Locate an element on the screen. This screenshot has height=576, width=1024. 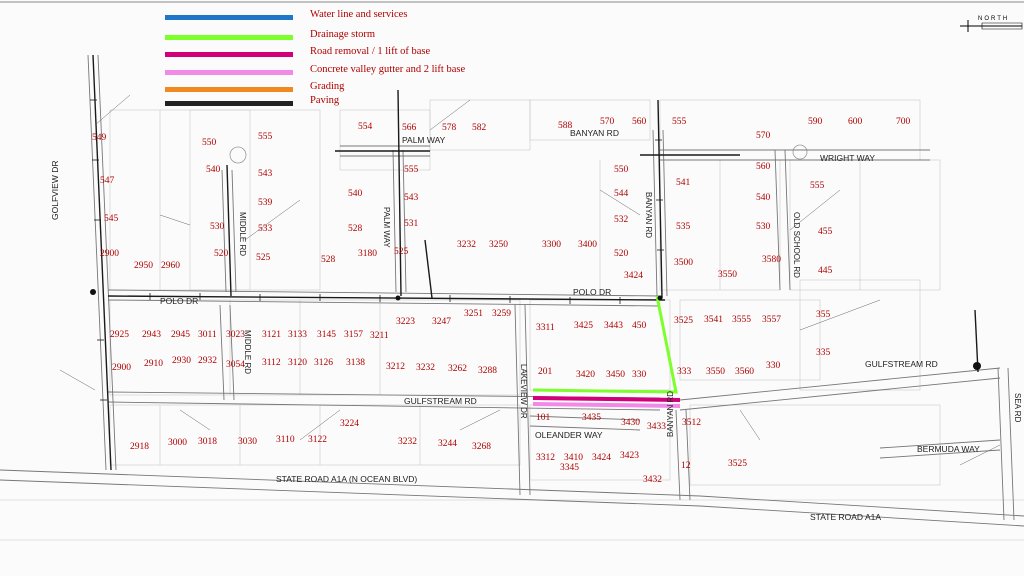
street-banyan-bottom: BANYAN RD is located at coordinates (670, 414).